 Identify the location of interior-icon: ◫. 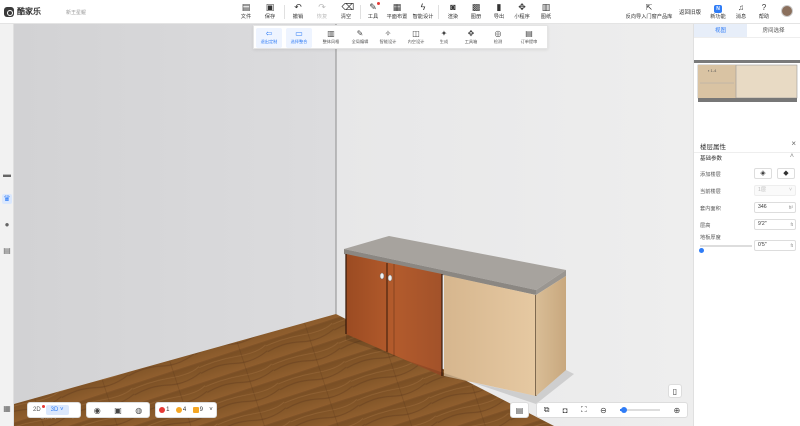
(416, 33).